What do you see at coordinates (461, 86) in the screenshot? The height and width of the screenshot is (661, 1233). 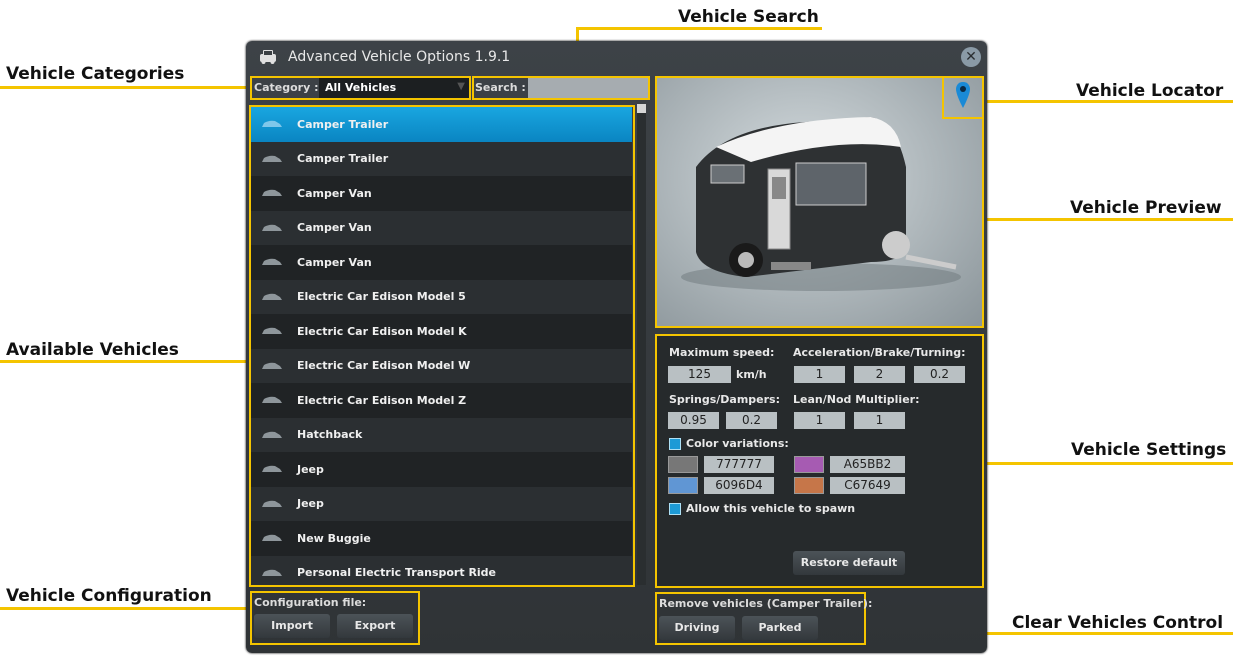 I see `chevron-down-icon: ▼` at bounding box center [461, 86].